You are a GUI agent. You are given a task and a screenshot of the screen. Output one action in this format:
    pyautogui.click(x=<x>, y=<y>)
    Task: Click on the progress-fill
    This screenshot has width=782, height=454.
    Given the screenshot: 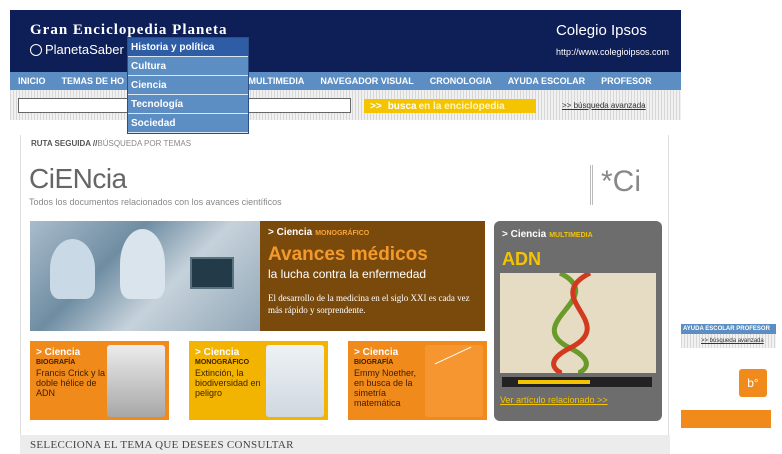 What is the action you would take?
    pyautogui.click(x=554, y=382)
    